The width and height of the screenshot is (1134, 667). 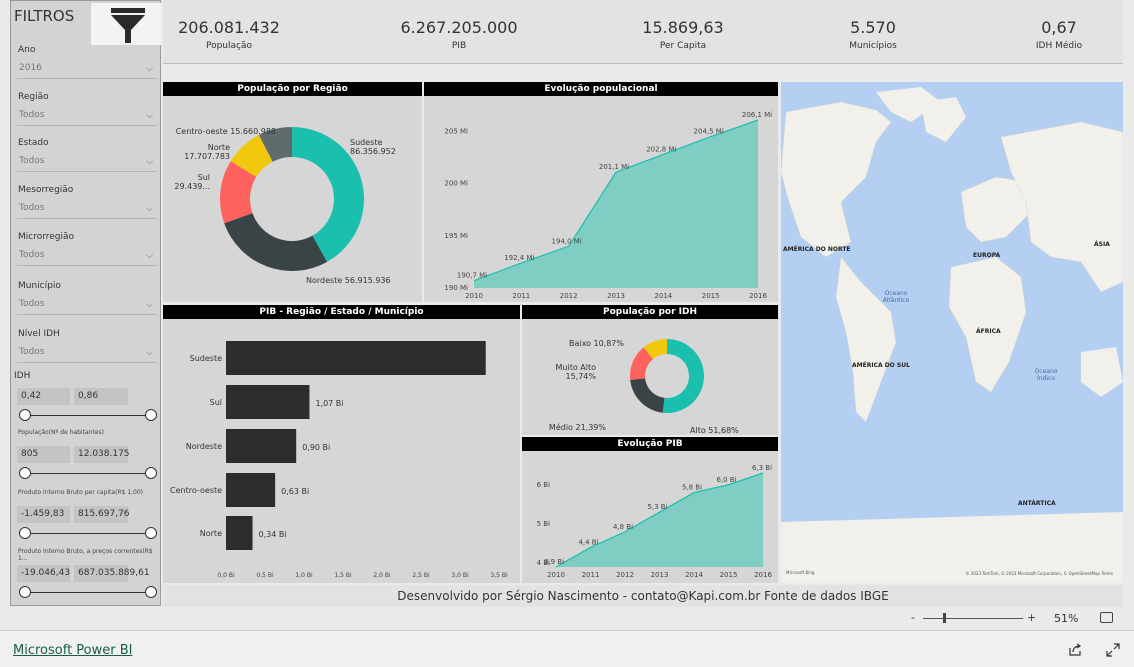 I want to click on bar-category-label: Sul, so click(x=216, y=402).